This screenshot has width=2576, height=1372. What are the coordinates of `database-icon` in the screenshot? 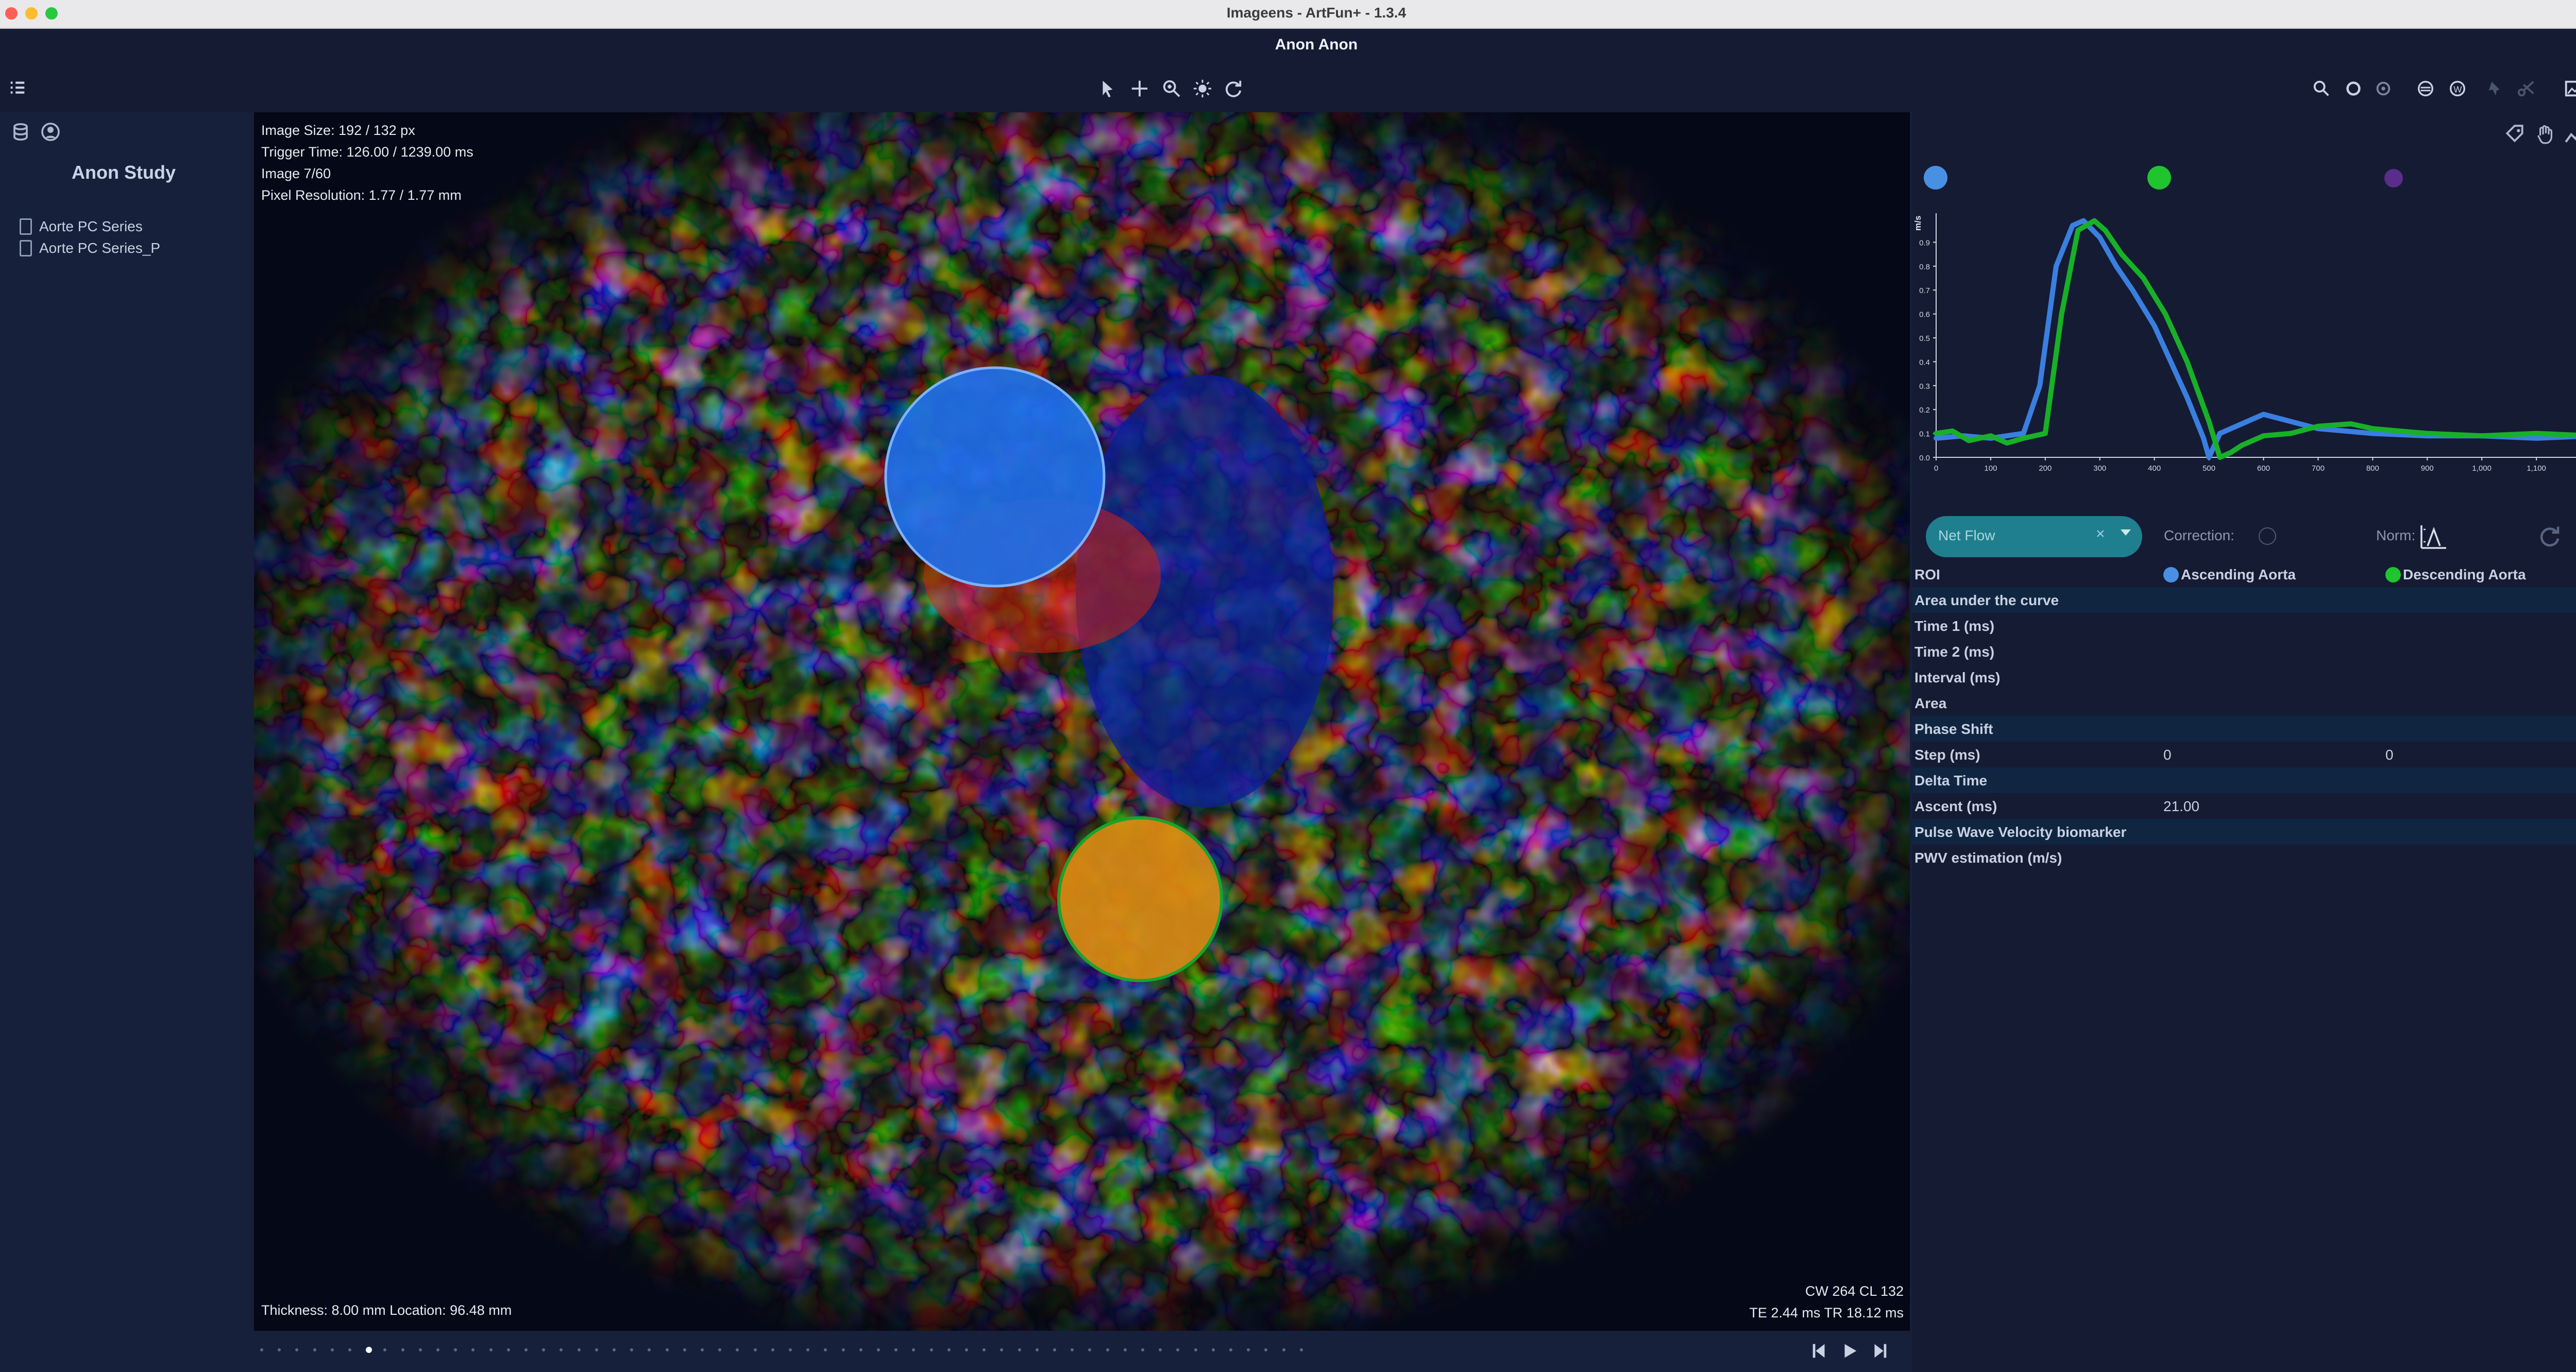 It's located at (20, 132).